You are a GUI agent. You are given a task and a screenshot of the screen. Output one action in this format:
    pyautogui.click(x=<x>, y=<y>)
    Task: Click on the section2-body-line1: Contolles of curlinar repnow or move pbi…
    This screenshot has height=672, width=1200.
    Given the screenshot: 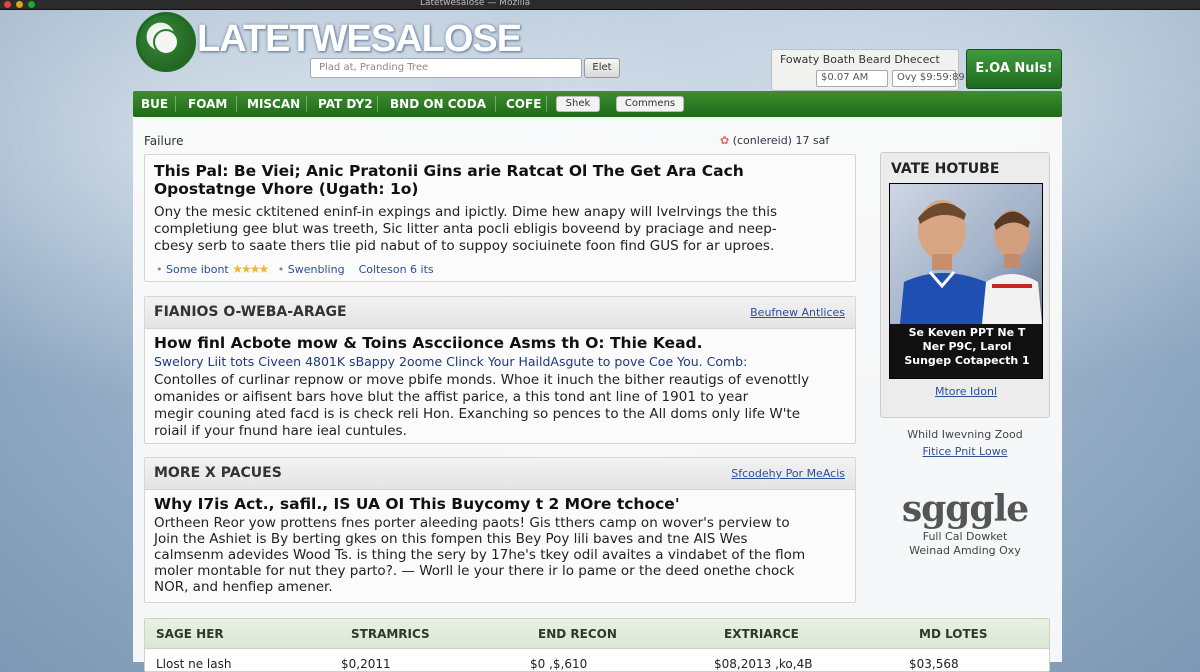 What is the action you would take?
    pyautogui.click(x=482, y=380)
    